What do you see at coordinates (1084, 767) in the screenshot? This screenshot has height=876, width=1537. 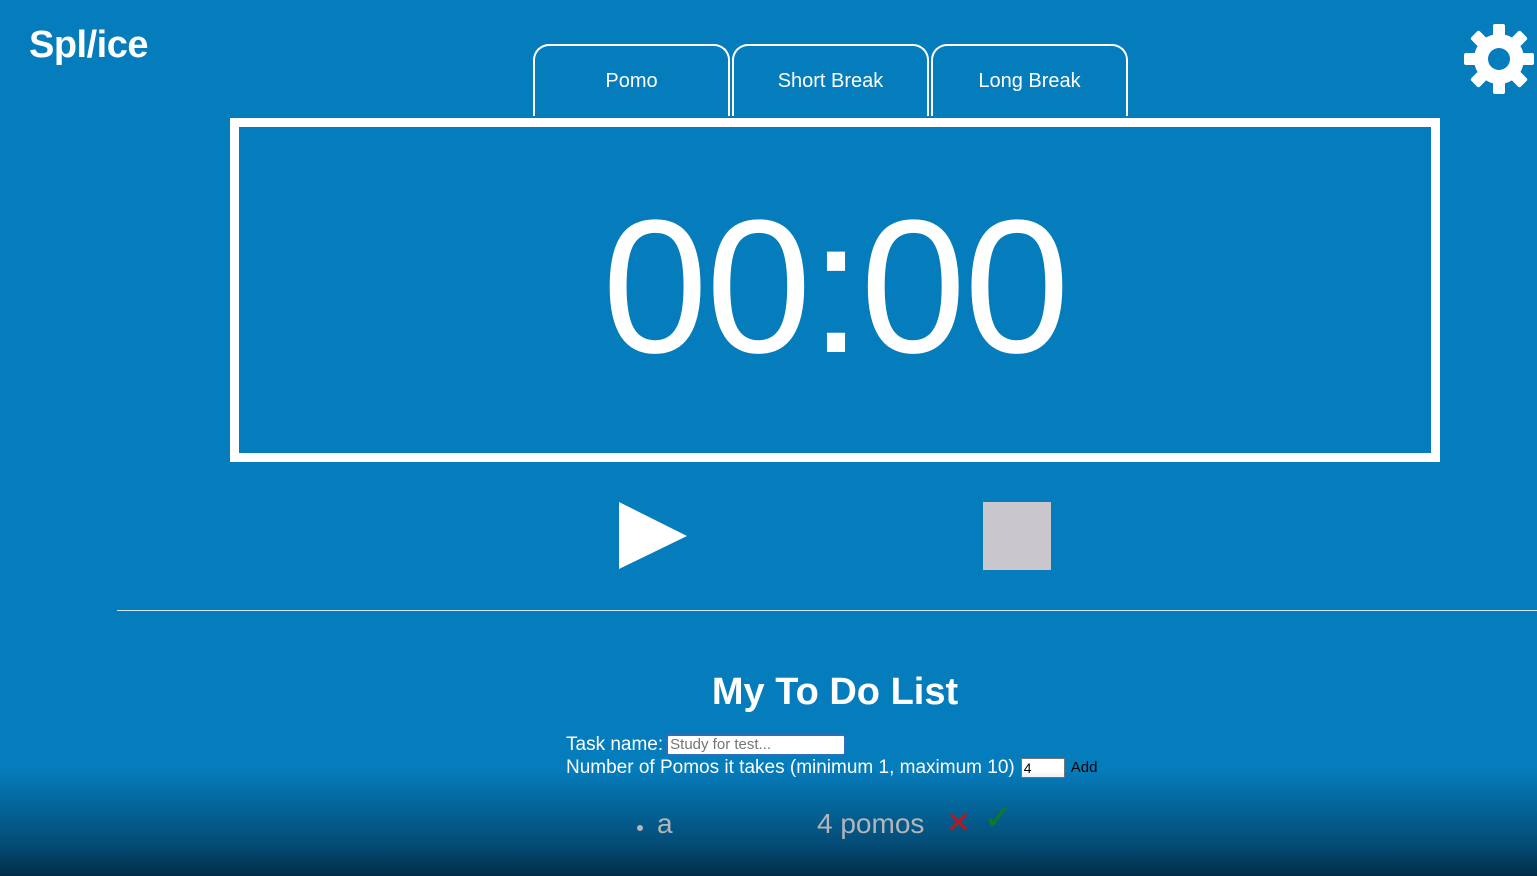 I see `add-task-button: Add` at bounding box center [1084, 767].